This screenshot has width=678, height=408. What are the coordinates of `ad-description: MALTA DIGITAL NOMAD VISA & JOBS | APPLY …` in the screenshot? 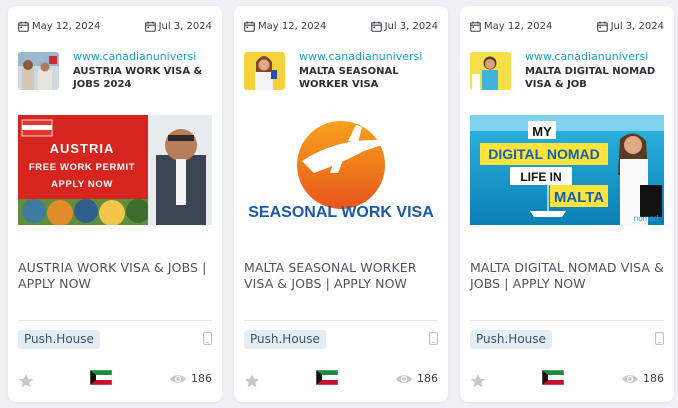 It's located at (567, 275).